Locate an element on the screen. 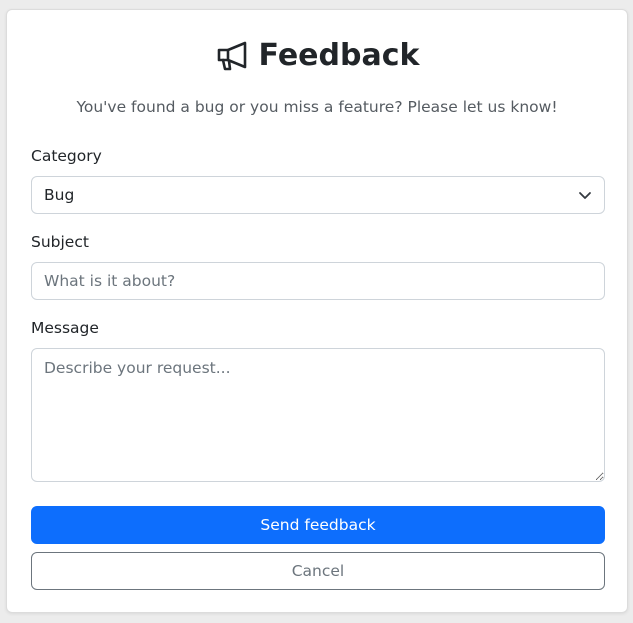 This screenshot has width=633, height=623. subject-input is located at coordinates (318, 281).